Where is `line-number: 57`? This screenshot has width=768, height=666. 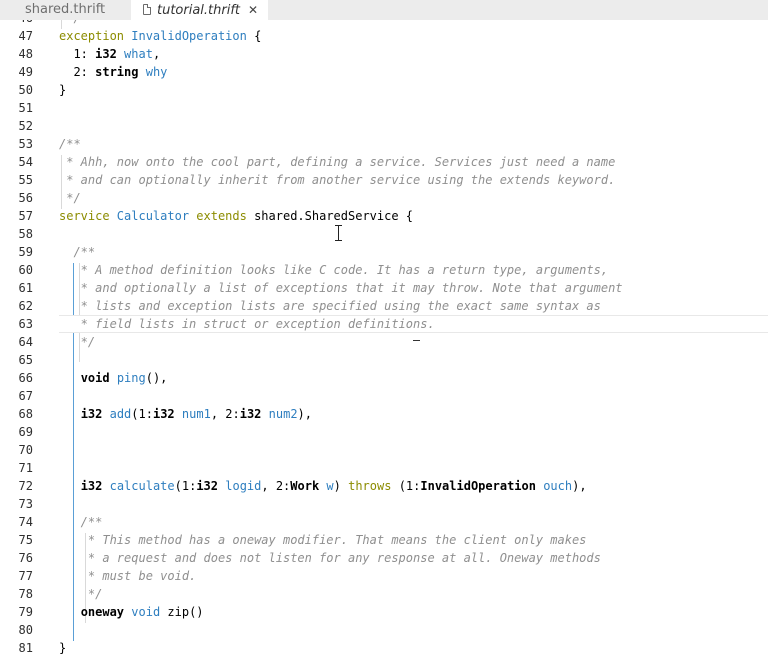 line-number: 57 is located at coordinates (25, 216).